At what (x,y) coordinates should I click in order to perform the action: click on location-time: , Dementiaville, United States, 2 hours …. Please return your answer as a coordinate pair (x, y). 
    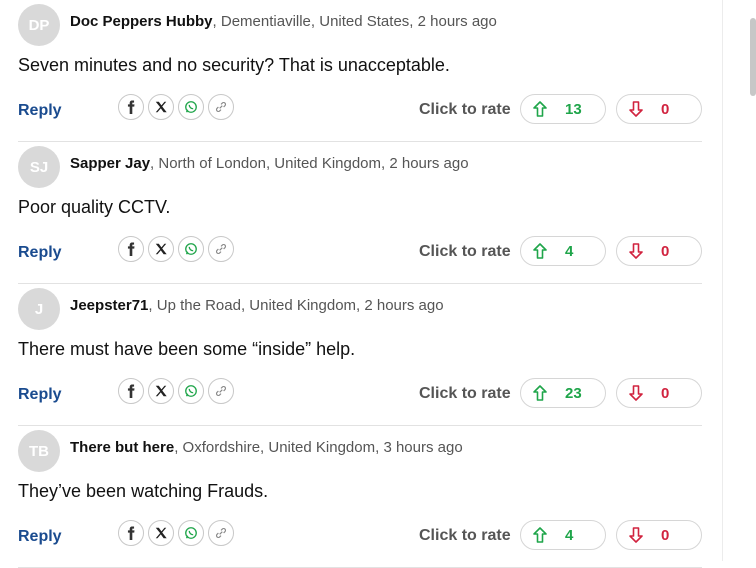
    Looking at the image, I should click on (354, 21).